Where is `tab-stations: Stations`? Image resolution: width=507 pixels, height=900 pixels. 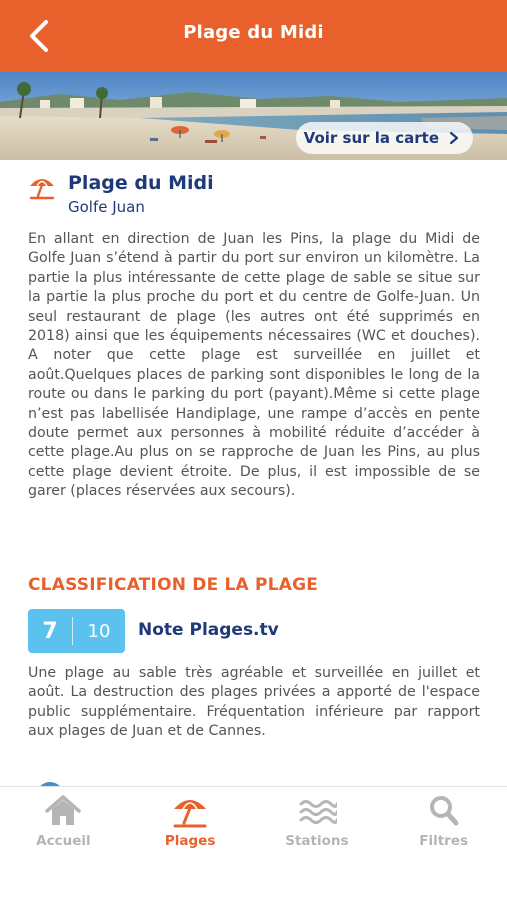
tab-stations: Stations is located at coordinates (317, 821).